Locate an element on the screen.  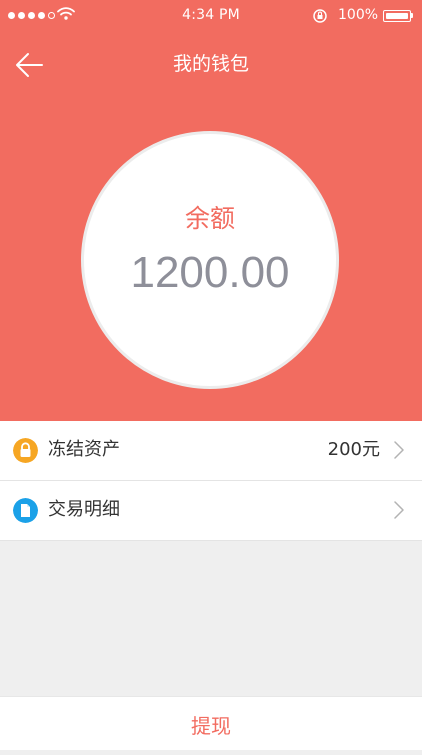
balance-amount: 1200.00 is located at coordinates (210, 272).